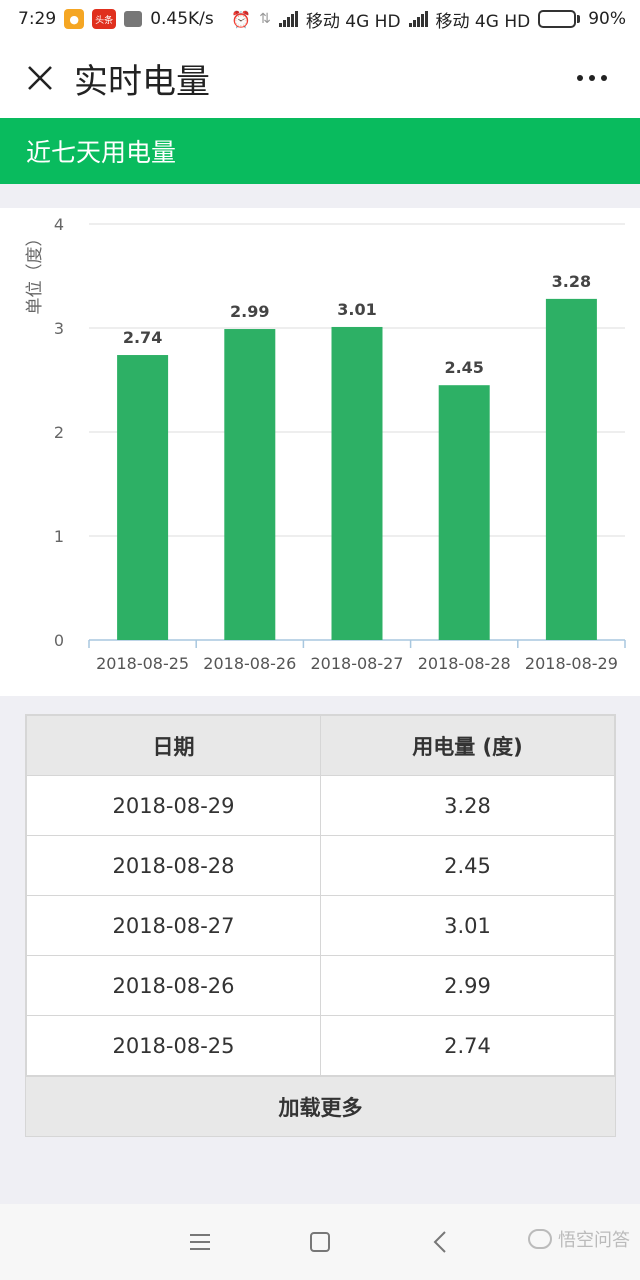  What do you see at coordinates (467, 985) in the screenshot?
I see `cell-usage: 2.99` at bounding box center [467, 985].